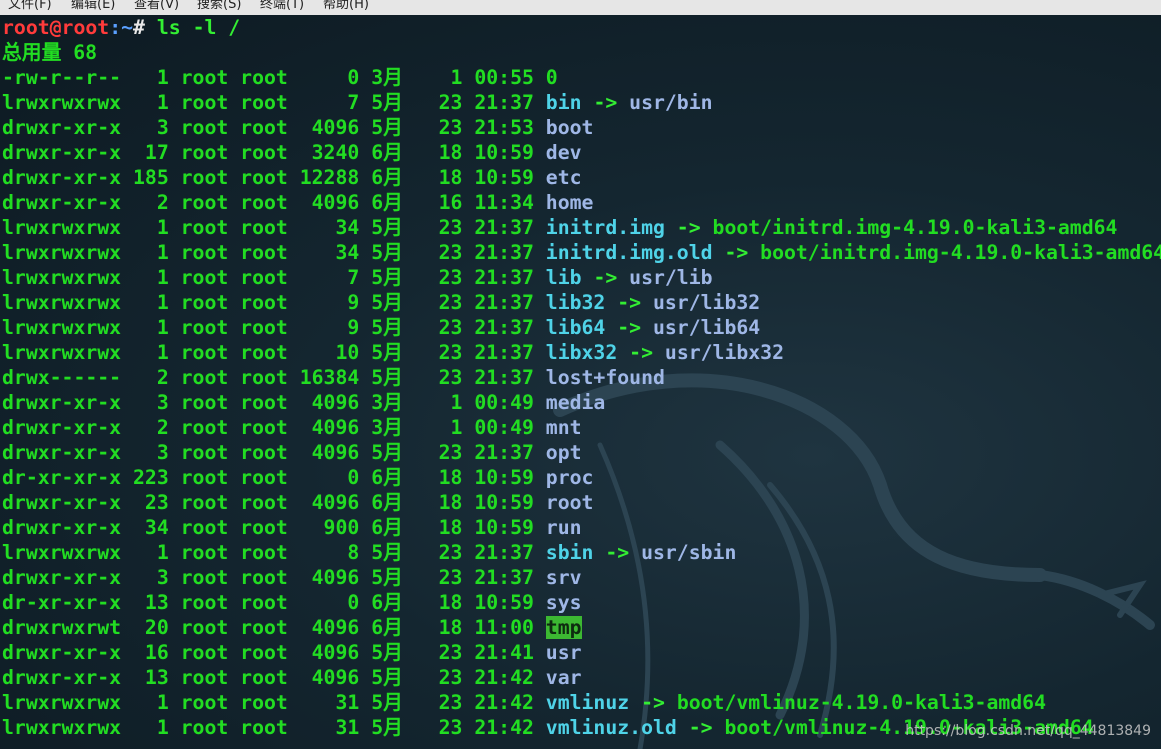 This screenshot has width=1161, height=749. What do you see at coordinates (282, 6) in the screenshot?
I see `menu-terminal: 终端(T)` at bounding box center [282, 6].